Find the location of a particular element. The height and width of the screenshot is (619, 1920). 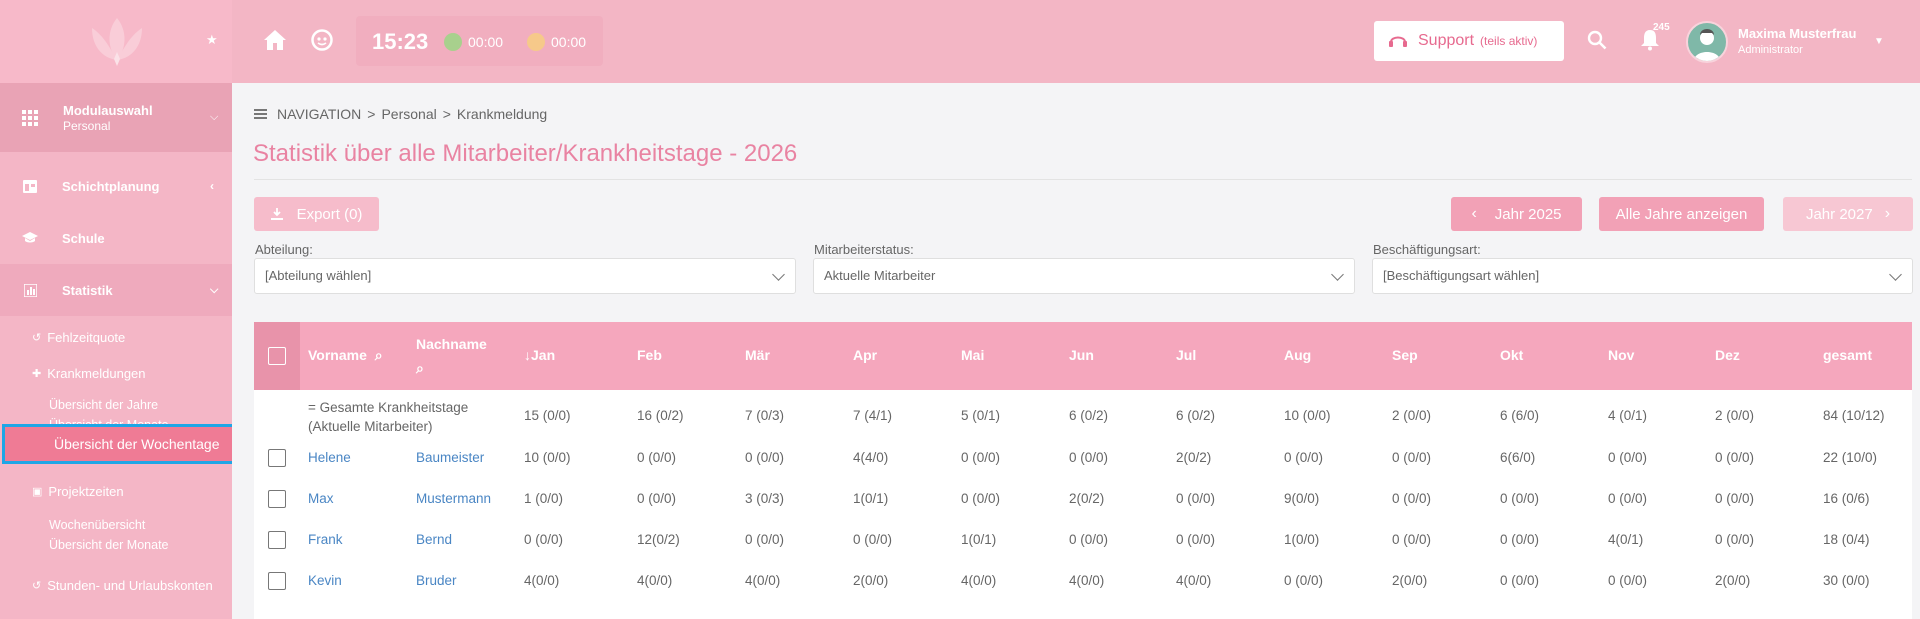

sidebar-item-p-woche: Wochenübersicht is located at coordinates (116, 525).